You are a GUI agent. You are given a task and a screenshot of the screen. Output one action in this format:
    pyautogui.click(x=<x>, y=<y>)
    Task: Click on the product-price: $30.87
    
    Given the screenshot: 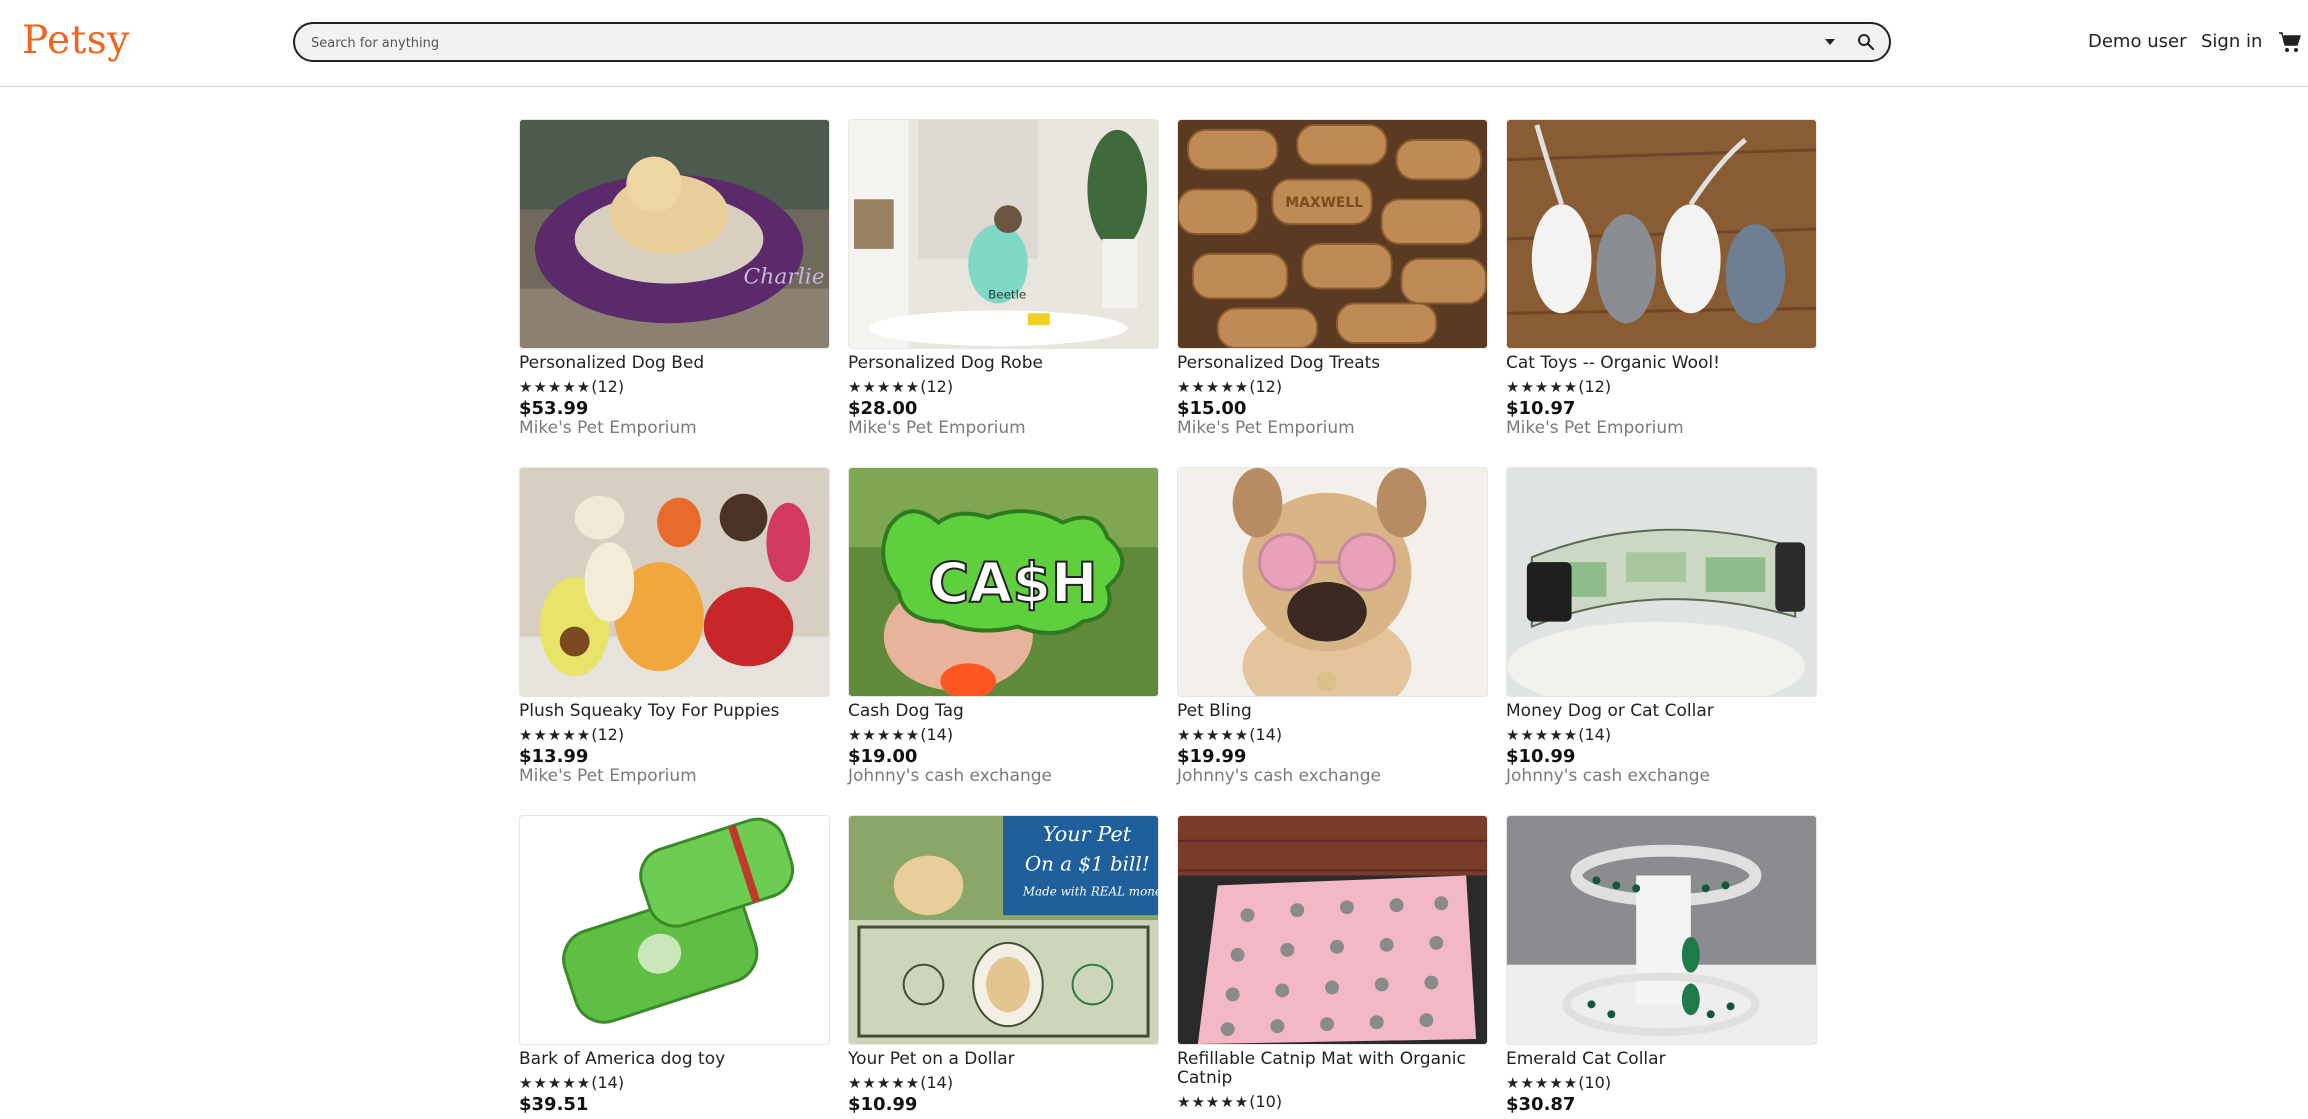 What is the action you would take?
    pyautogui.click(x=1541, y=1104)
    